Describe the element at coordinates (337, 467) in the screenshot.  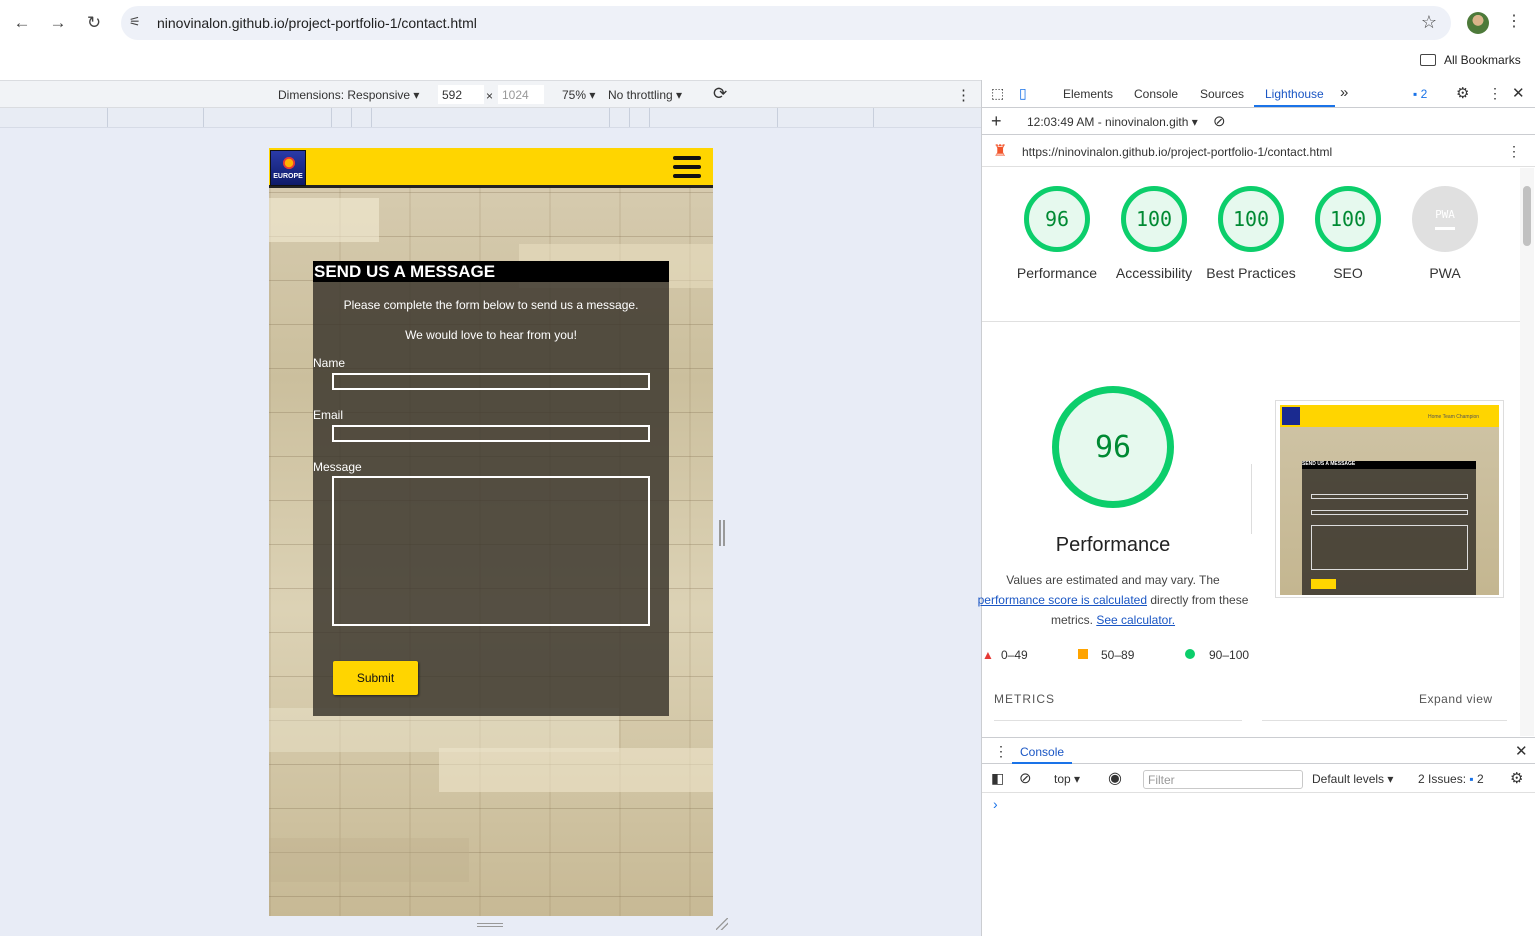
I see `message-label: Message` at that location.